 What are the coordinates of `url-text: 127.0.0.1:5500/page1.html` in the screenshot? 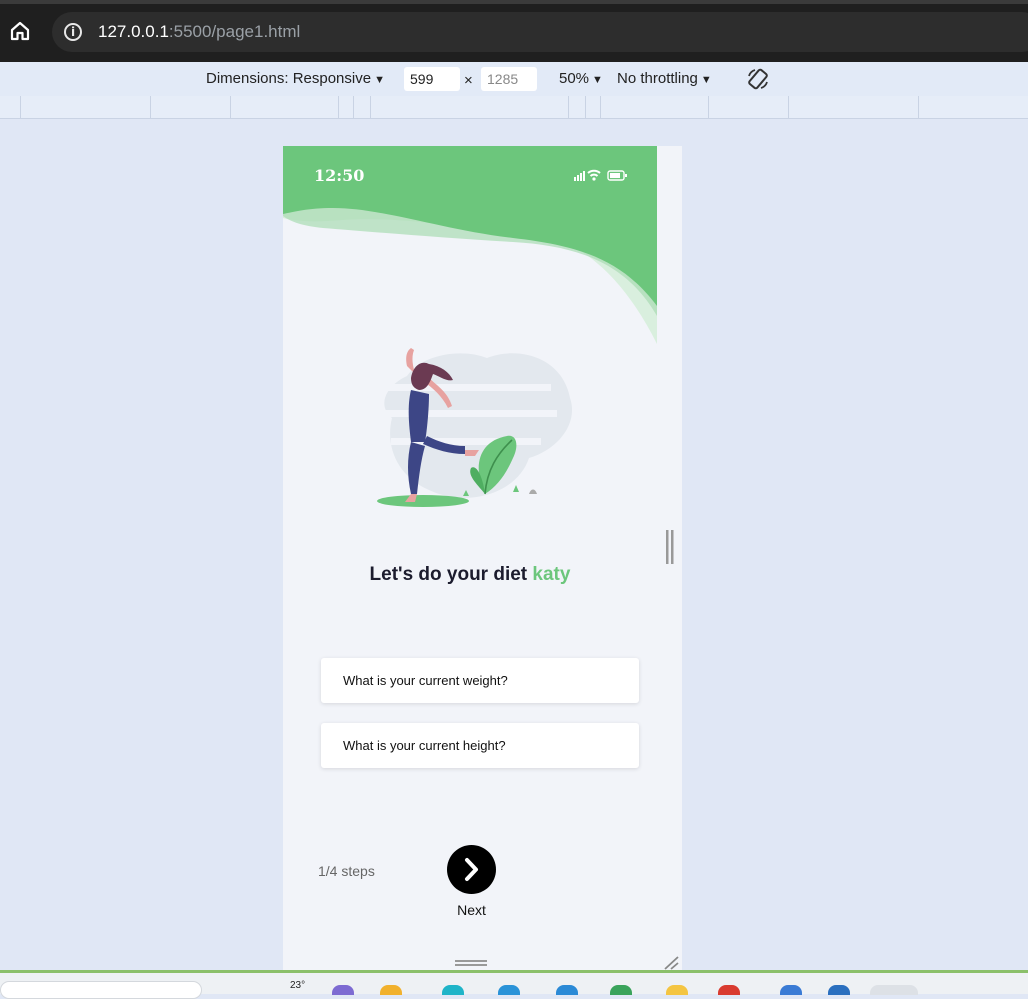 It's located at (199, 32).